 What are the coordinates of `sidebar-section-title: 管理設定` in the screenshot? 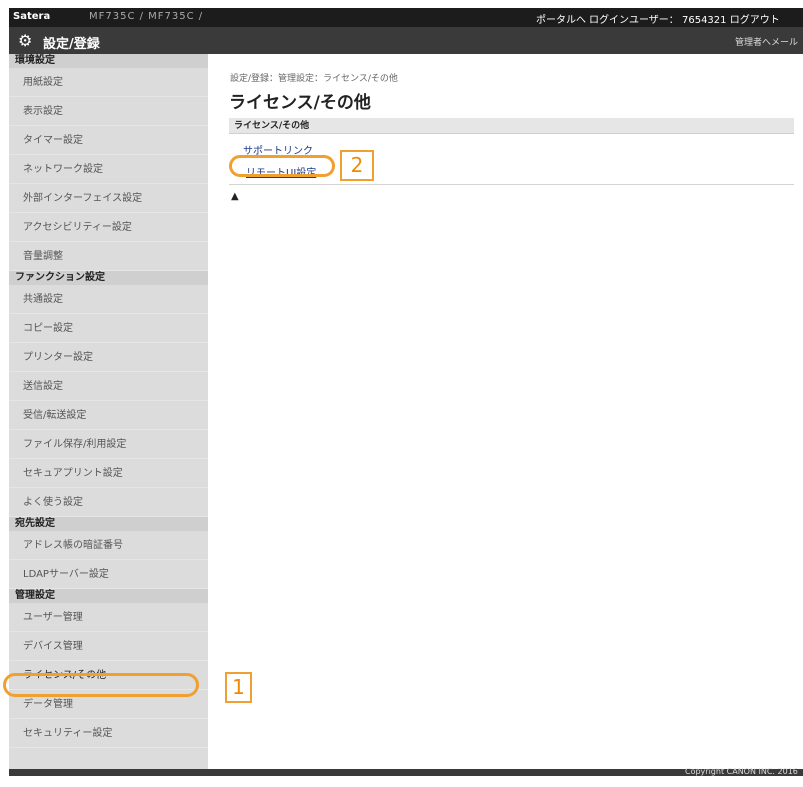 It's located at (108, 596).